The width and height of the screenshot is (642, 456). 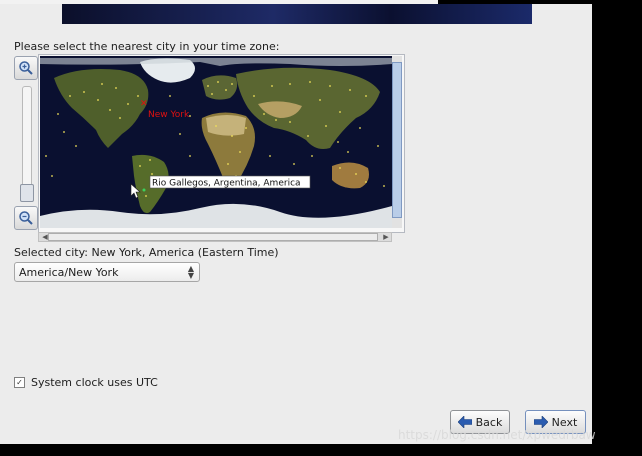 I want to click on back-button-label: Back, so click(x=489, y=422).